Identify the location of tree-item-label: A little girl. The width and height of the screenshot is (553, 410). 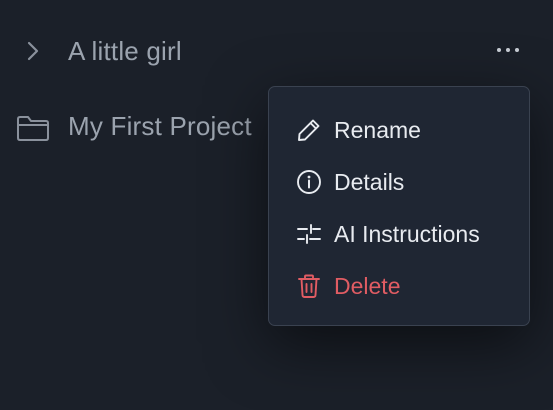
(125, 51).